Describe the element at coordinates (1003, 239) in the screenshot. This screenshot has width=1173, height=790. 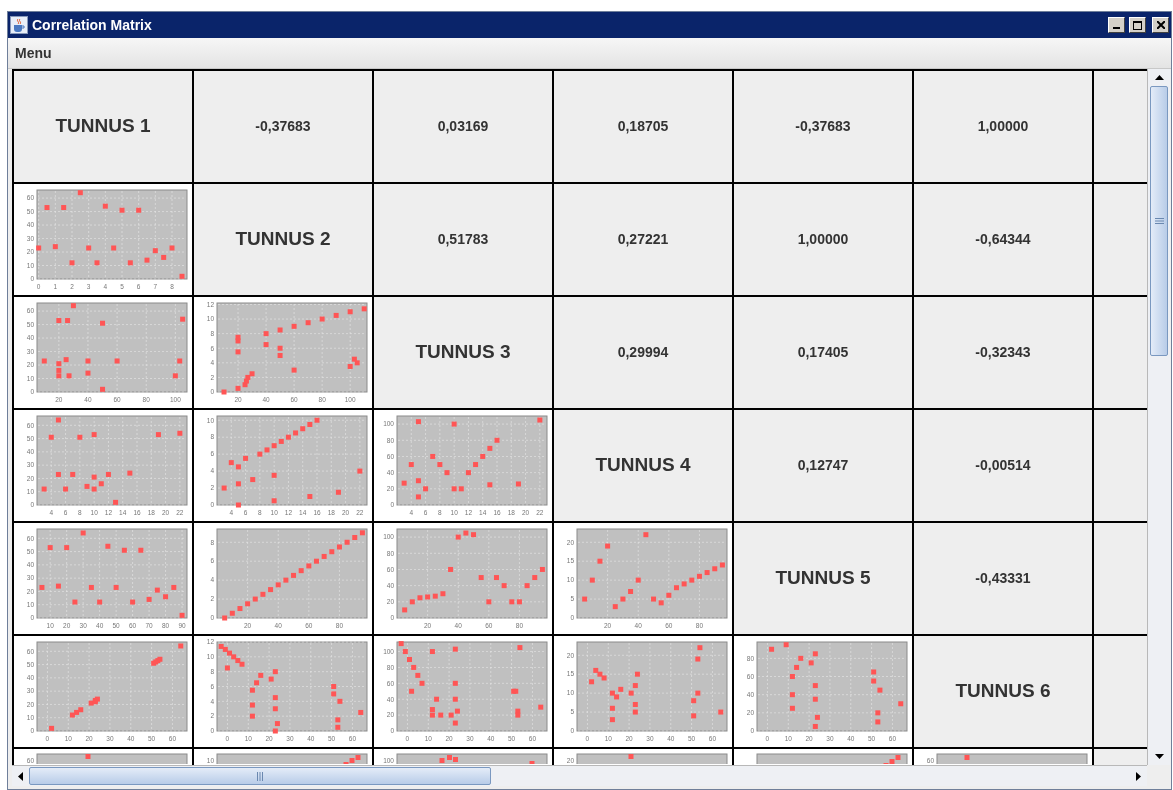
I see `correlation-value: -0,64344` at that location.